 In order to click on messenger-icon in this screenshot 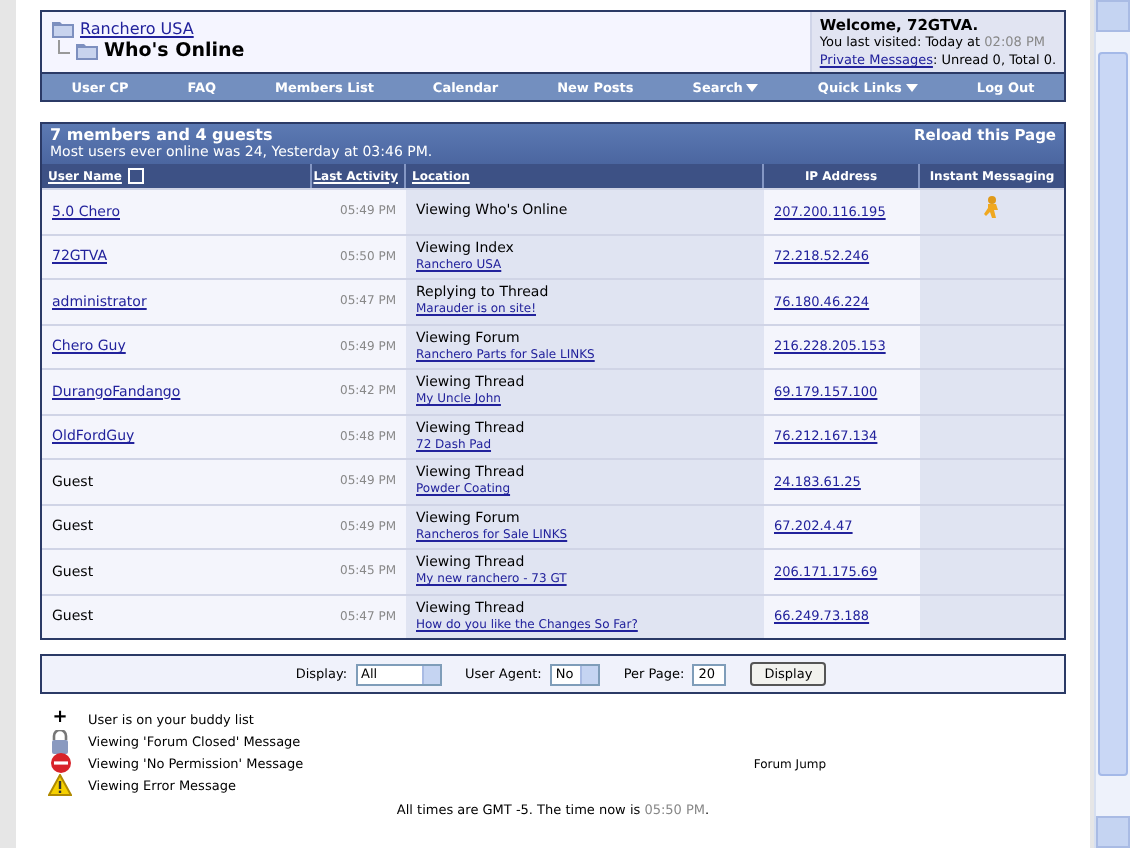, I will do `click(992, 207)`.